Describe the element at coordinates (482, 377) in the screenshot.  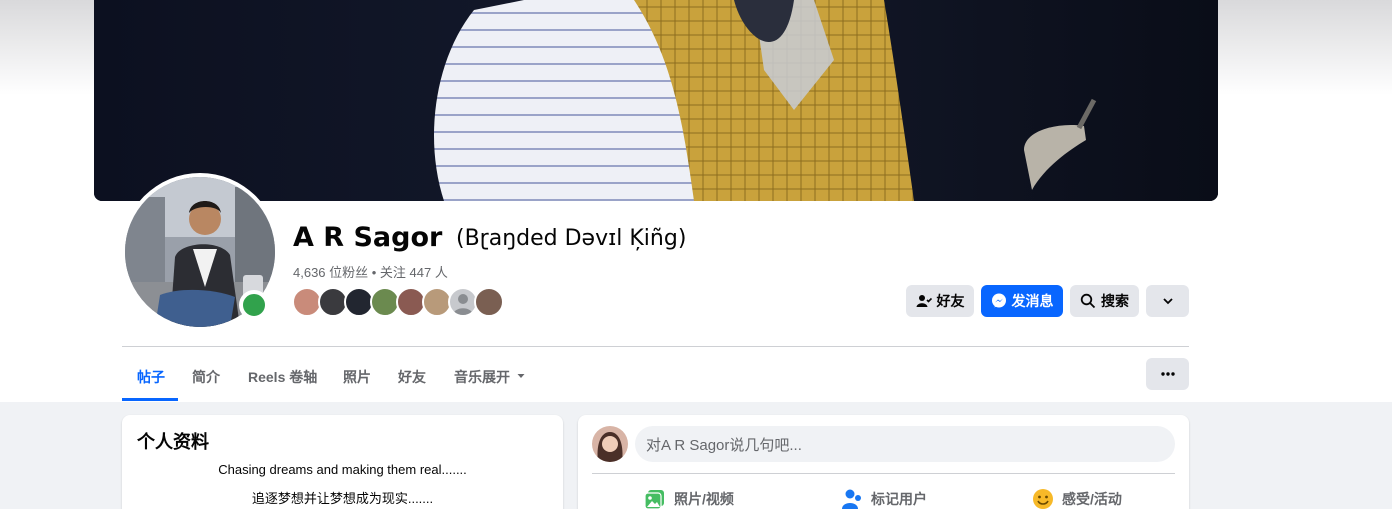
I see `tab-more-label: 音乐展开` at that location.